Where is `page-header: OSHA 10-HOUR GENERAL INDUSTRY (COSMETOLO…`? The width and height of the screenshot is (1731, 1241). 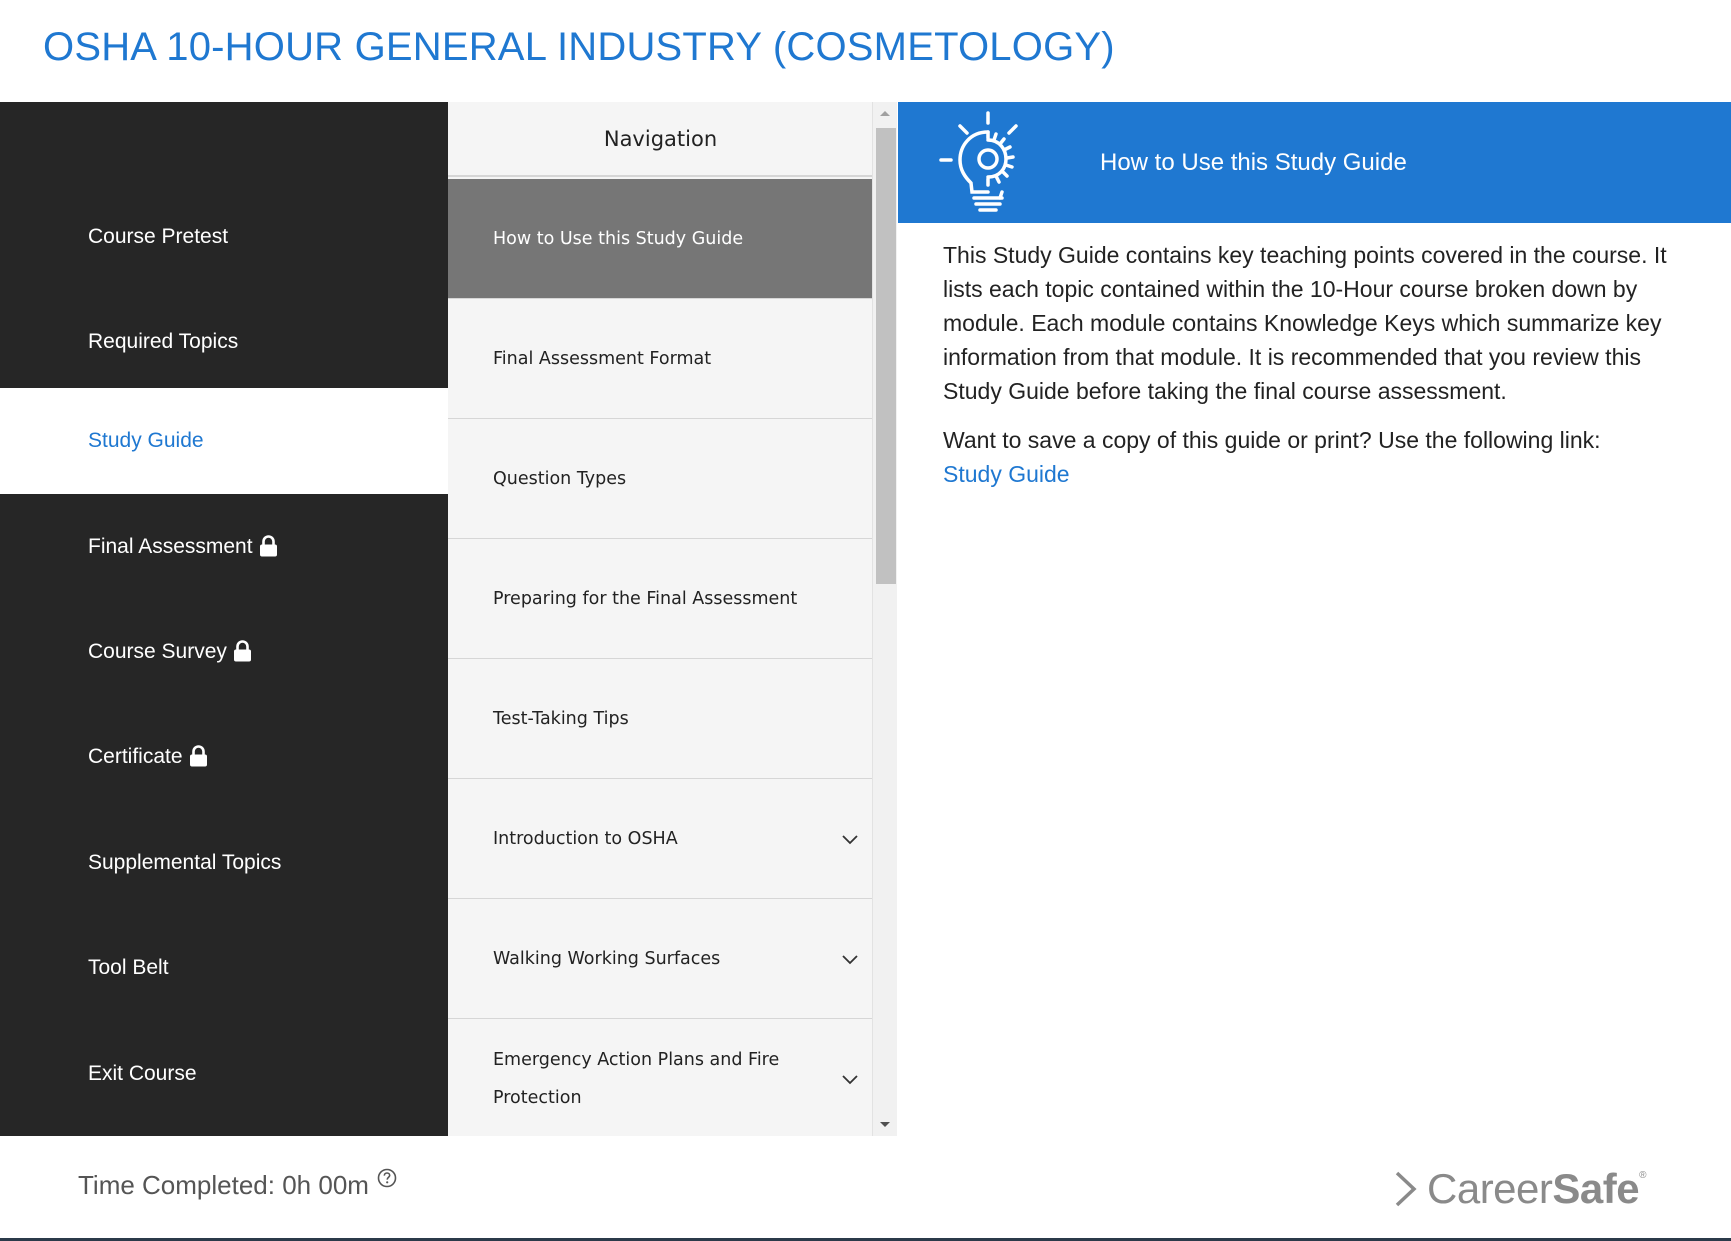 page-header: OSHA 10-HOUR GENERAL INDUSTRY (COSMETOLO… is located at coordinates (865, 51).